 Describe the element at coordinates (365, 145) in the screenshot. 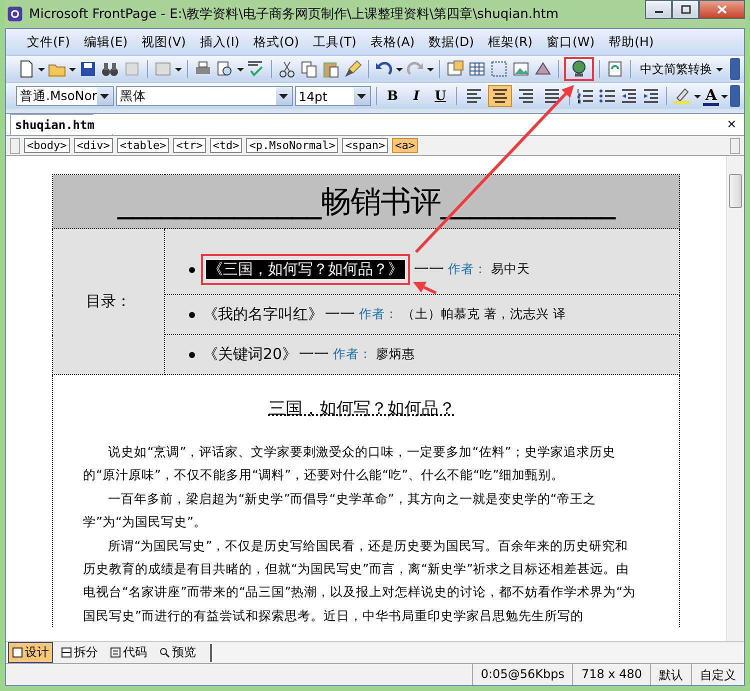

I see `tag-button: <span>` at that location.